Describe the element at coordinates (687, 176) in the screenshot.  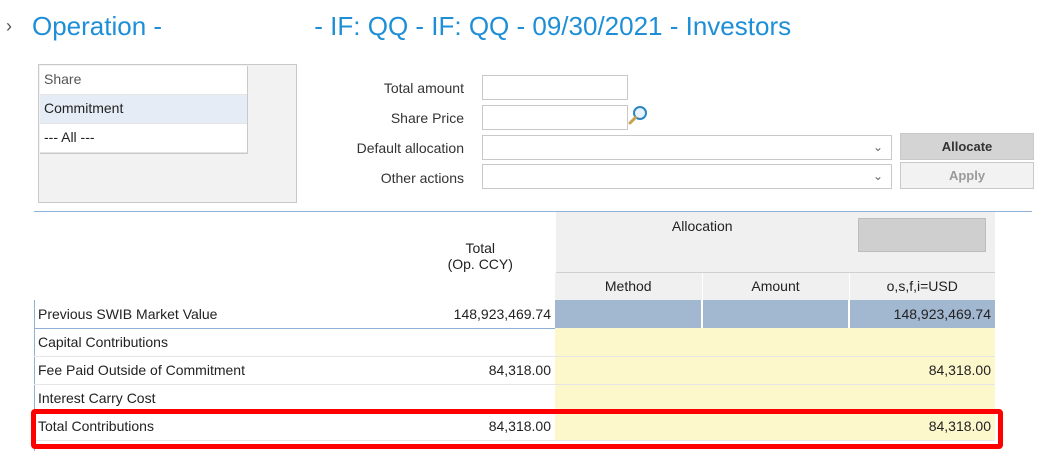
I see `other-actions-select: ⌄` at that location.